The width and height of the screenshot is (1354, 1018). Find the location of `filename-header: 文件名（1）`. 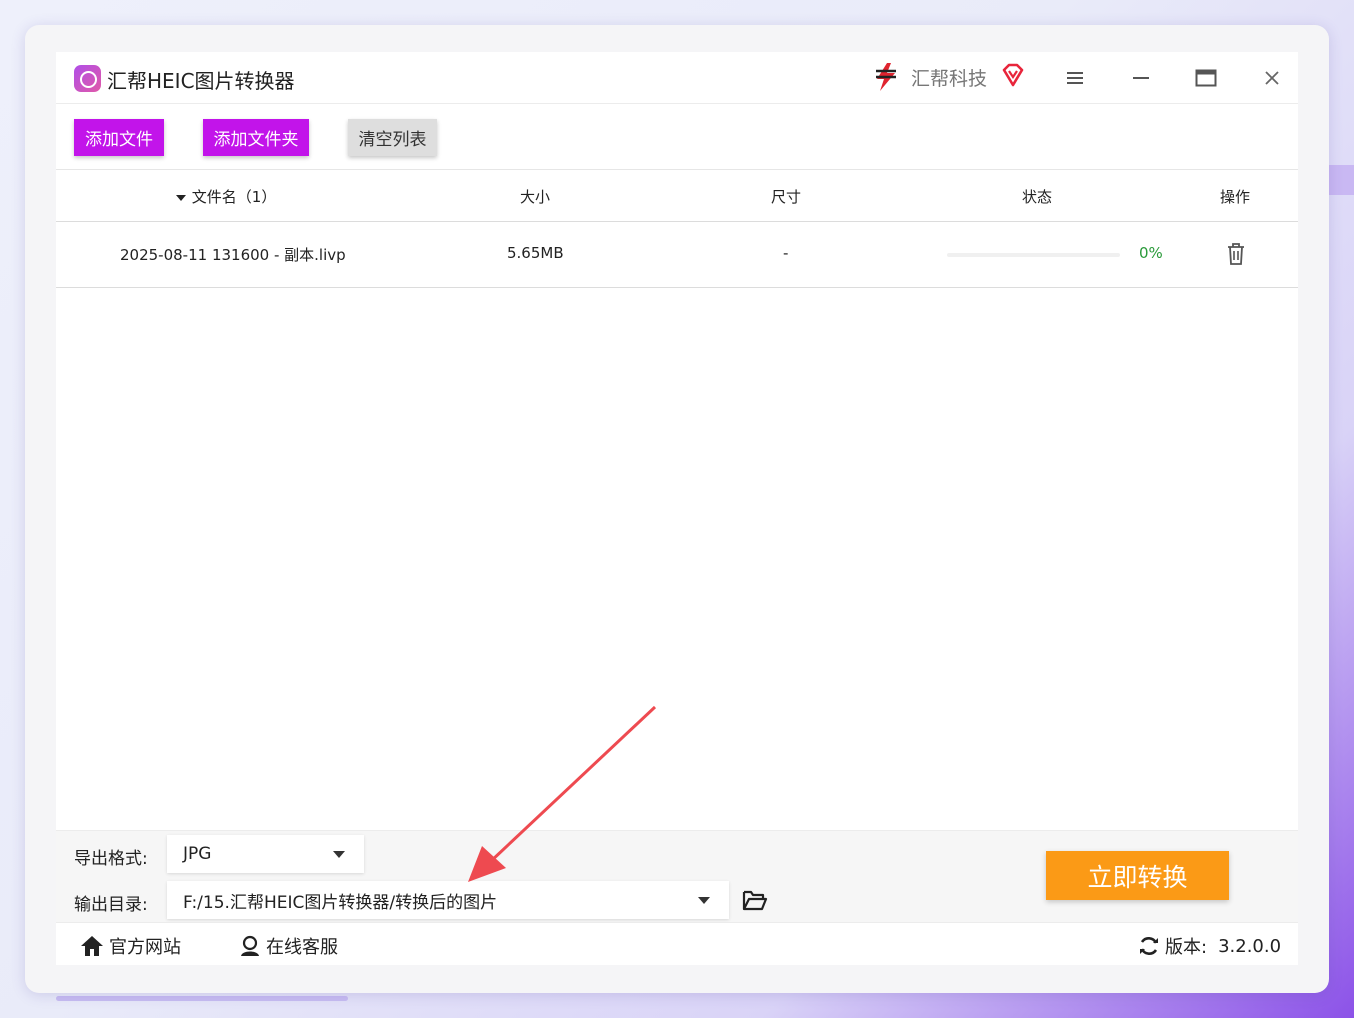

filename-header: 文件名（1） is located at coordinates (225, 196).